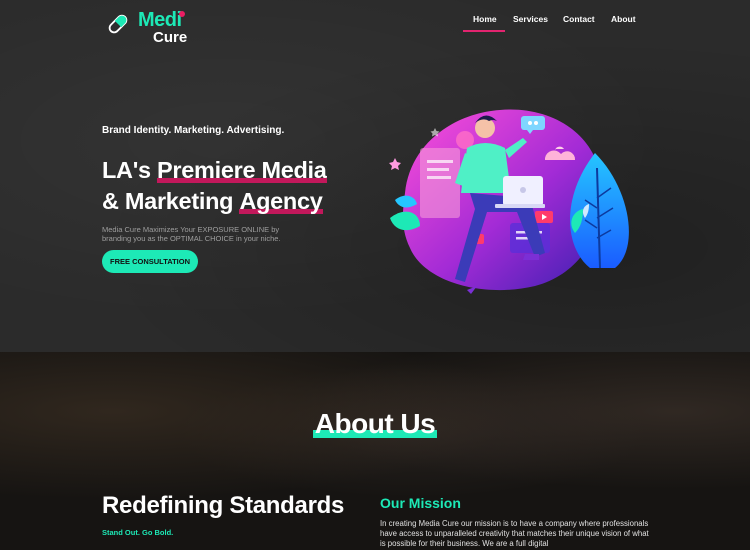 This screenshot has height=550, width=750. What do you see at coordinates (150, 261) in the screenshot?
I see `free-consultation-button: FREE CONSULTATION` at bounding box center [150, 261].